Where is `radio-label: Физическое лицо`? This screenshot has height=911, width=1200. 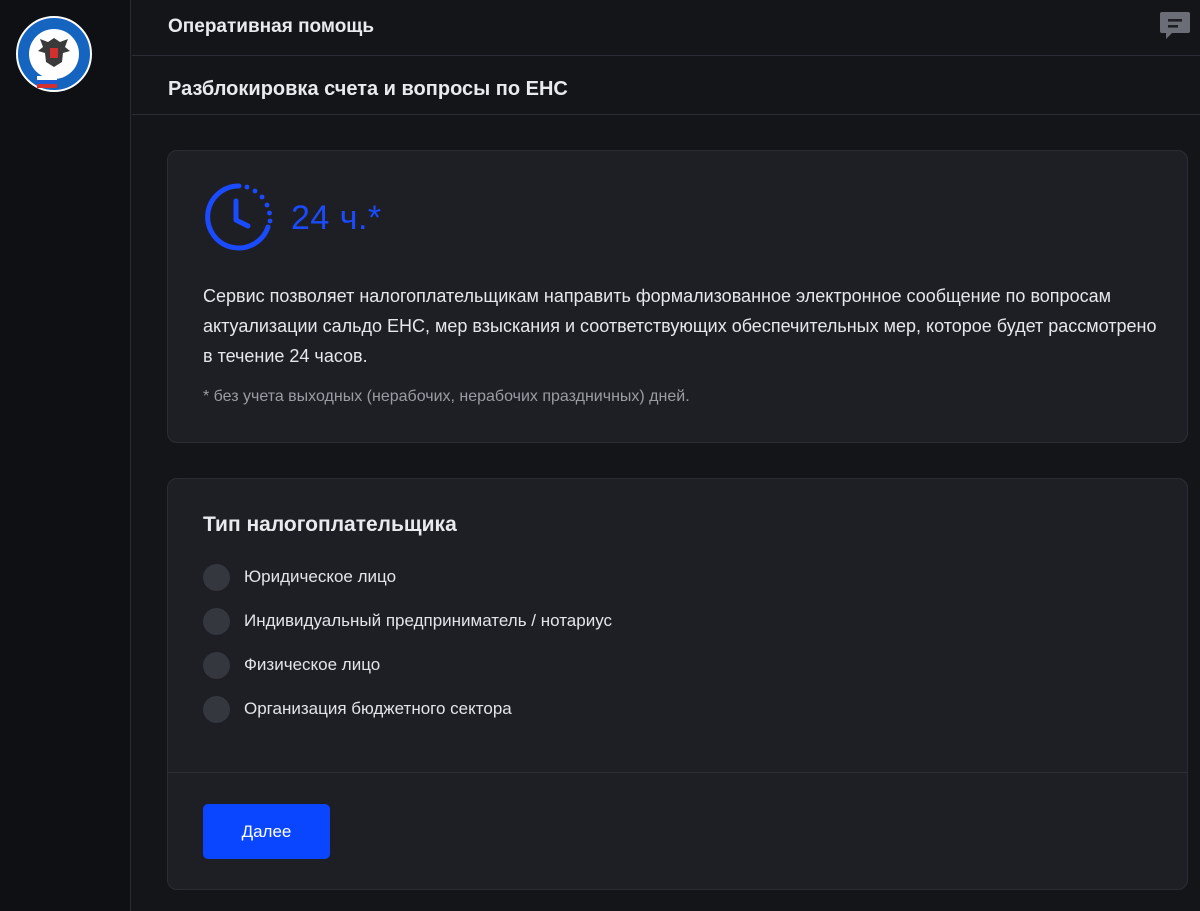 radio-label: Физическое лицо is located at coordinates (312, 664).